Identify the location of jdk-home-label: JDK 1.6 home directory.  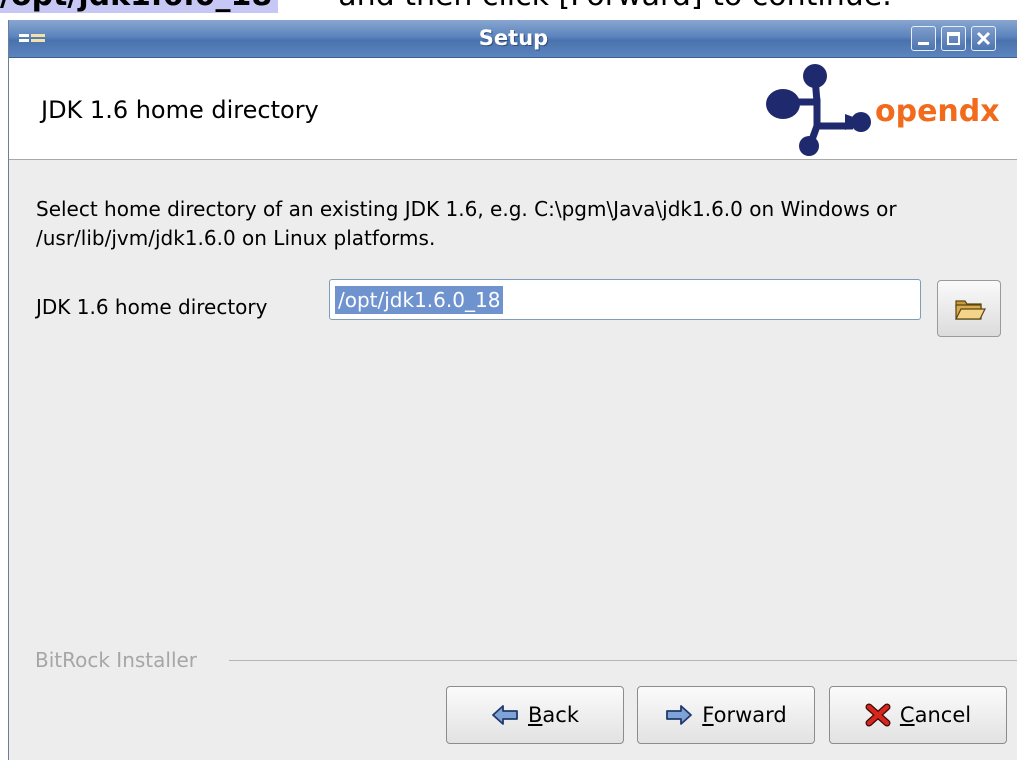
(152, 307).